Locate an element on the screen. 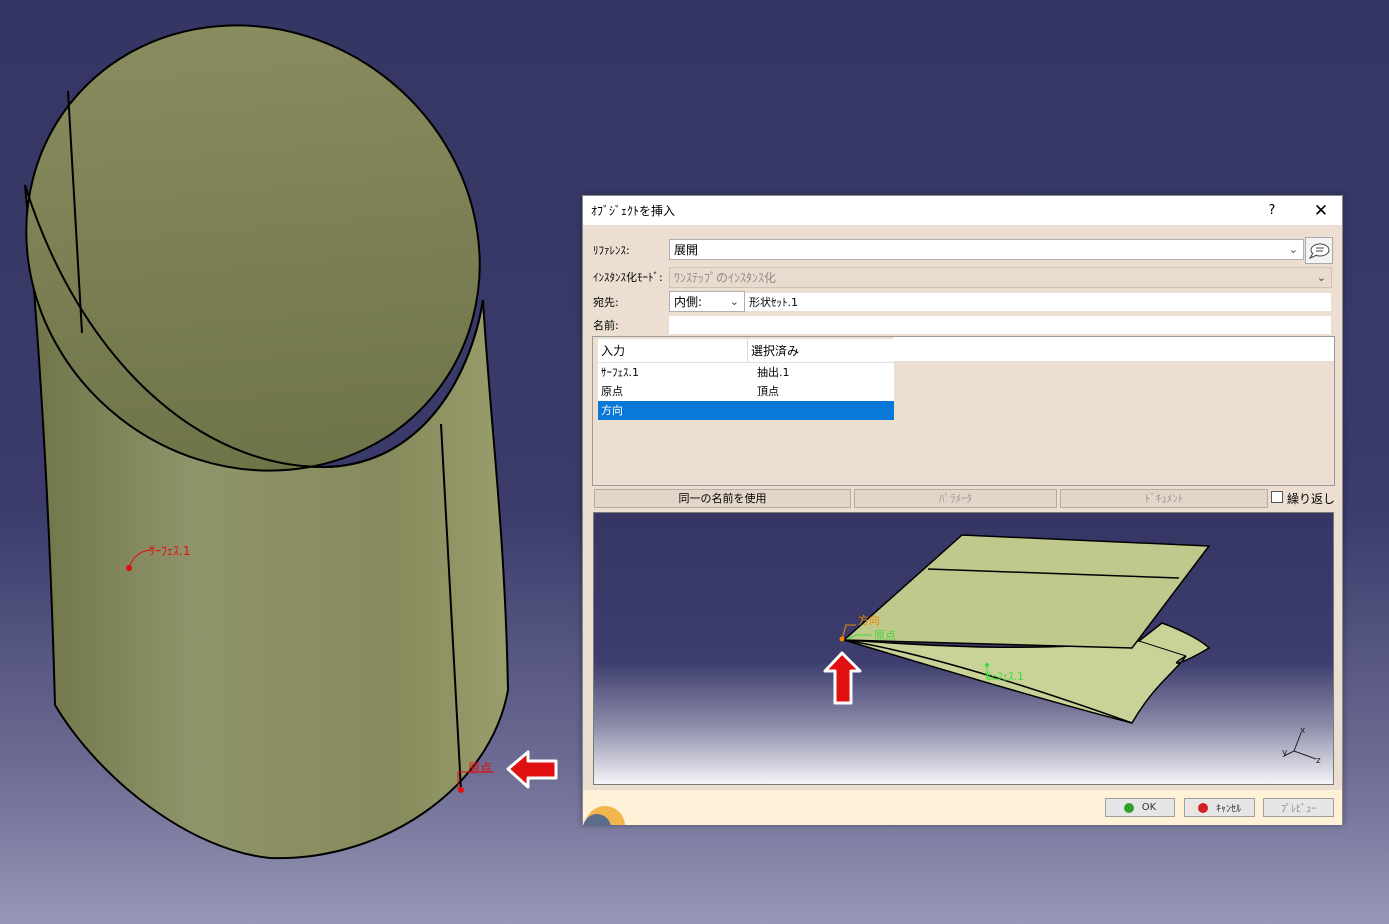  instantiation-mode-row: ｲﾝｽﾀﾝｽ化ﾓｰﾄﾞ: is located at coordinates (631, 277).